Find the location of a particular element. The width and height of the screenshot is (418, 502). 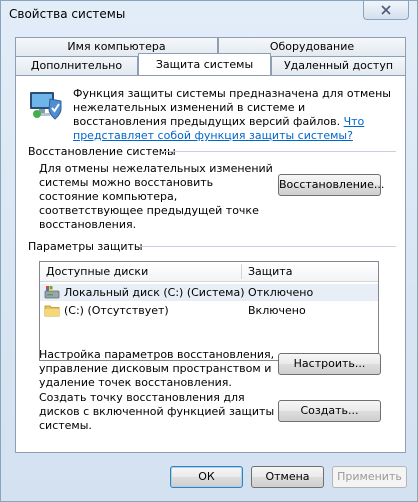

ok-button: ОК is located at coordinates (206, 477).